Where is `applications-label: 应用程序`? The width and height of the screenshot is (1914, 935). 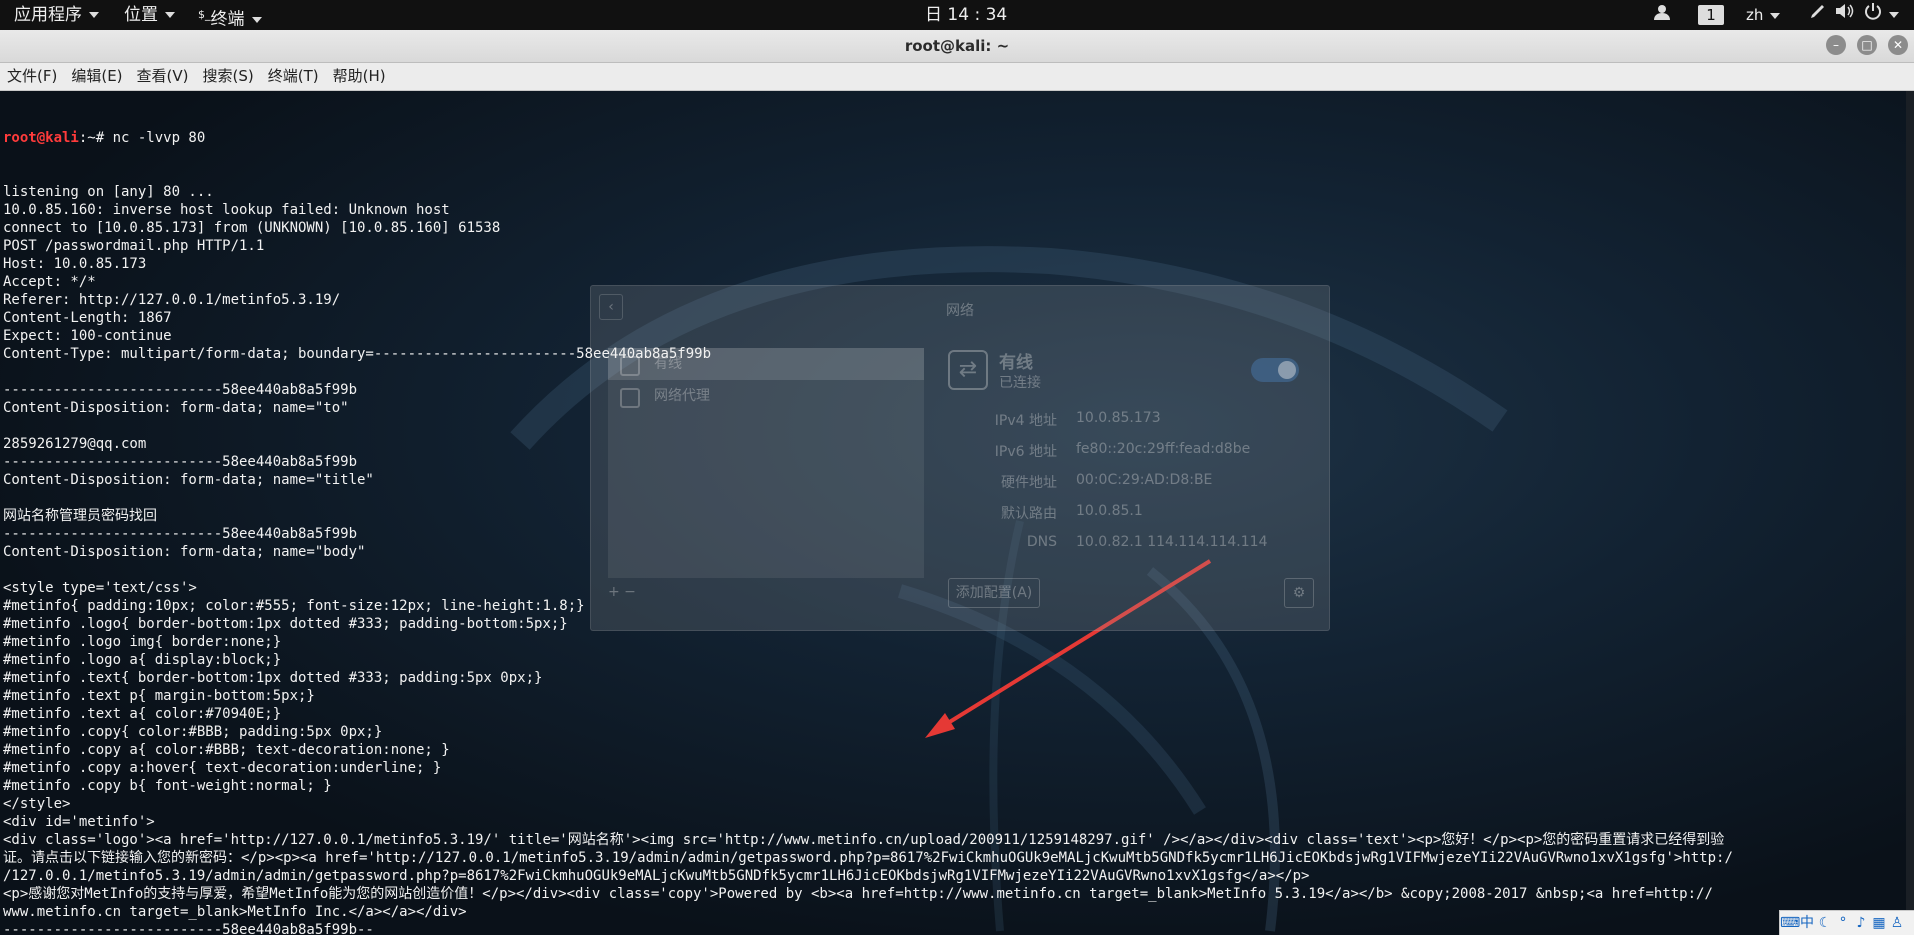 applications-label: 应用程序 is located at coordinates (48, 15).